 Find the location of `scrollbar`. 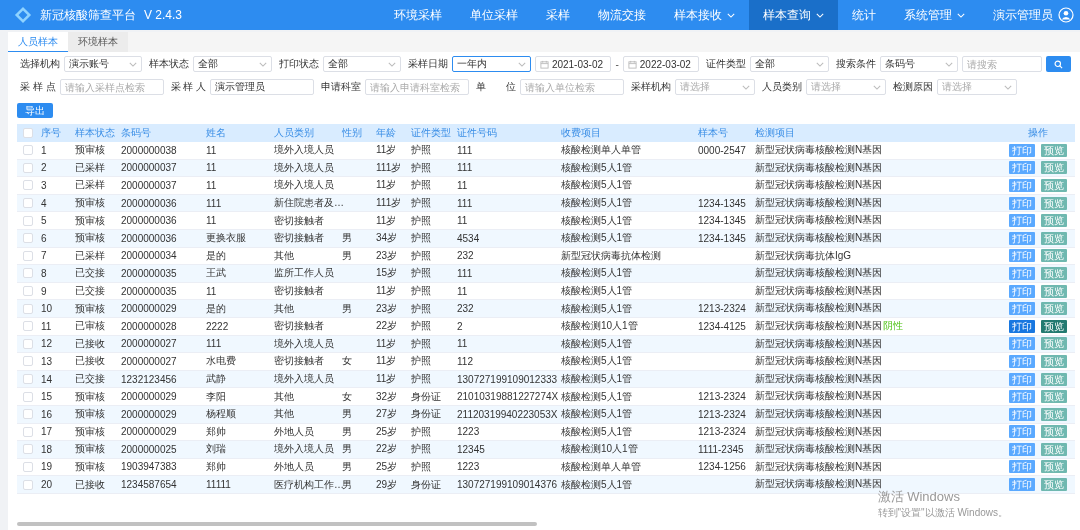

scrollbar is located at coordinates (277, 524).